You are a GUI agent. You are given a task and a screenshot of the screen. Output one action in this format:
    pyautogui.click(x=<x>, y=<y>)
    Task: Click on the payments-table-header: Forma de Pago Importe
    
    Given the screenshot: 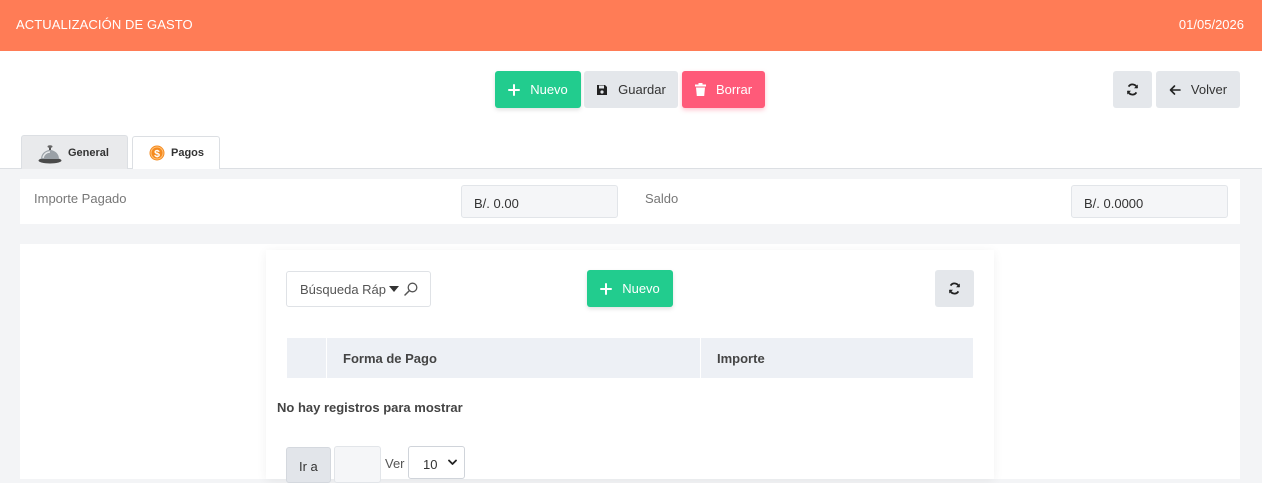 What is the action you would take?
    pyautogui.click(x=630, y=358)
    